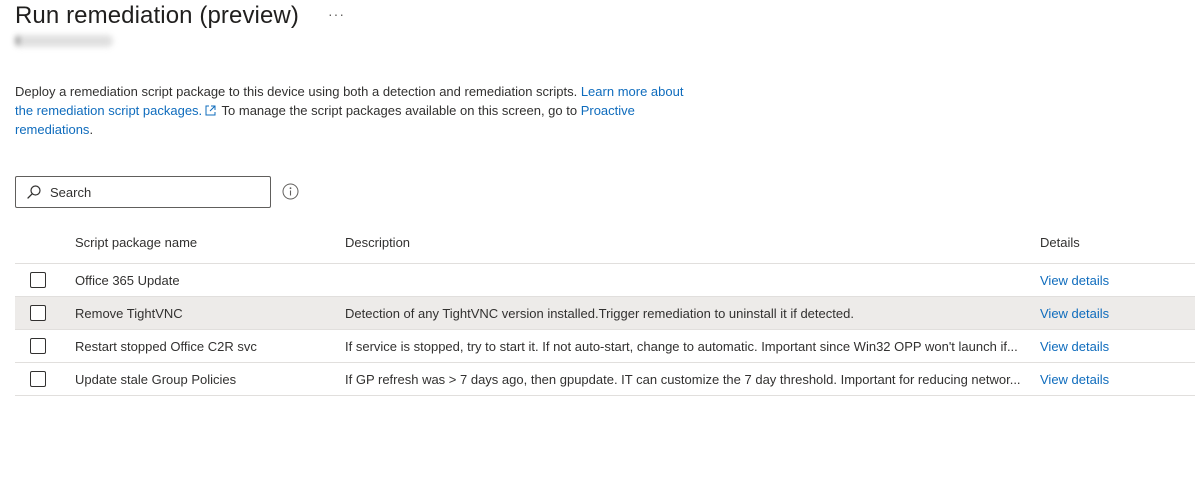  I want to click on page-title: Run remediation (preview), so click(157, 15).